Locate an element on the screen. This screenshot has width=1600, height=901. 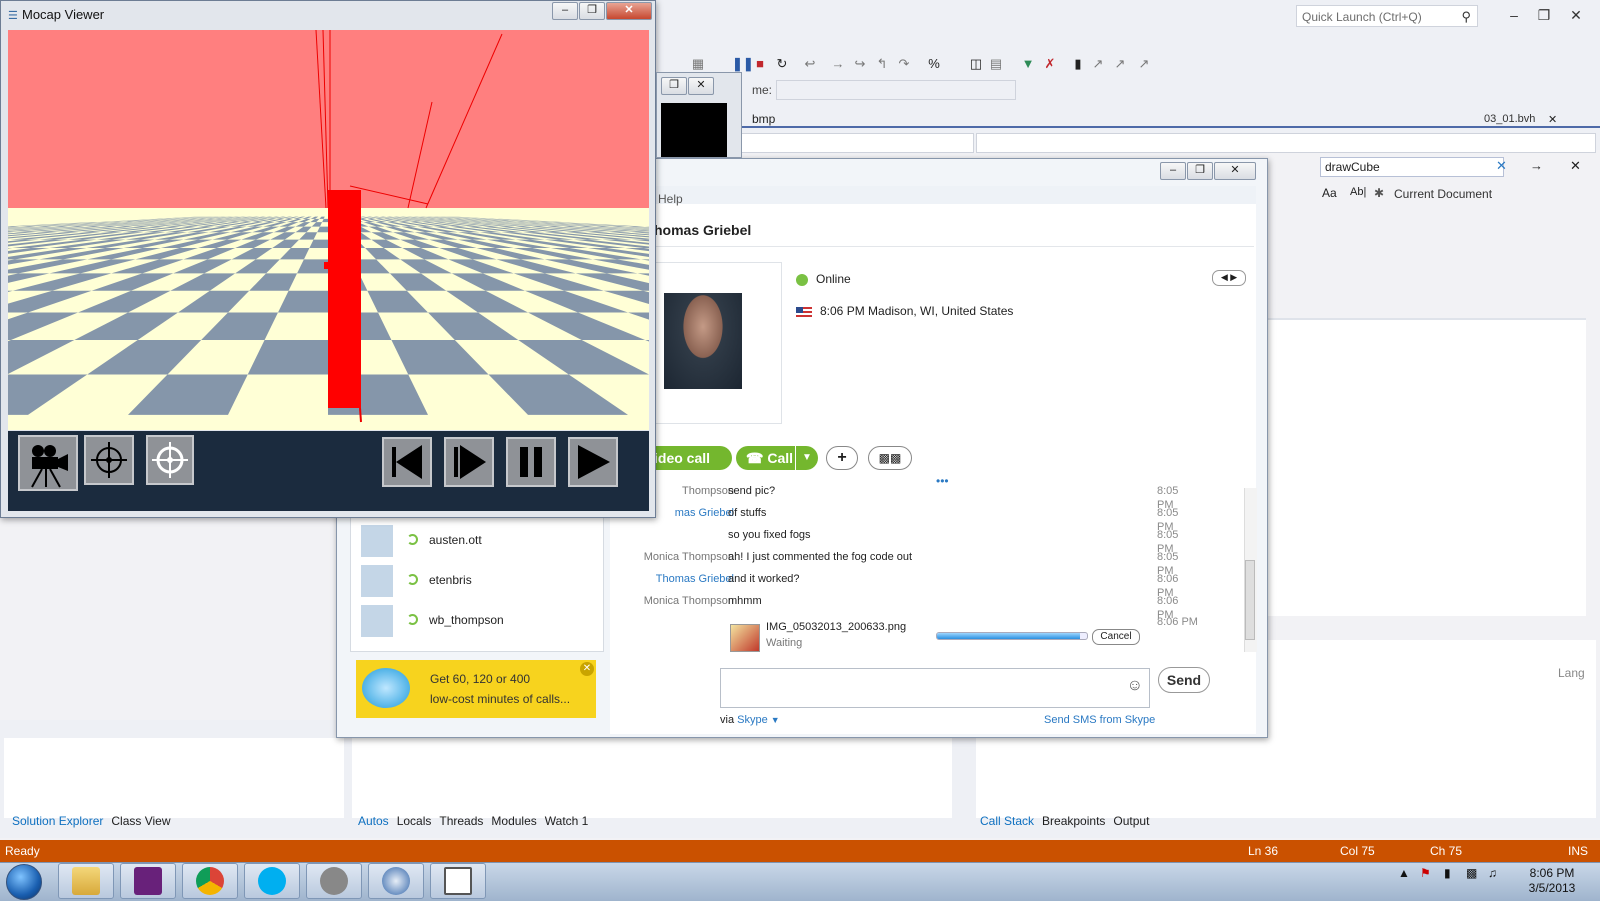
send-sms-link: Send SMS from Skype is located at coordinates (1099, 720).